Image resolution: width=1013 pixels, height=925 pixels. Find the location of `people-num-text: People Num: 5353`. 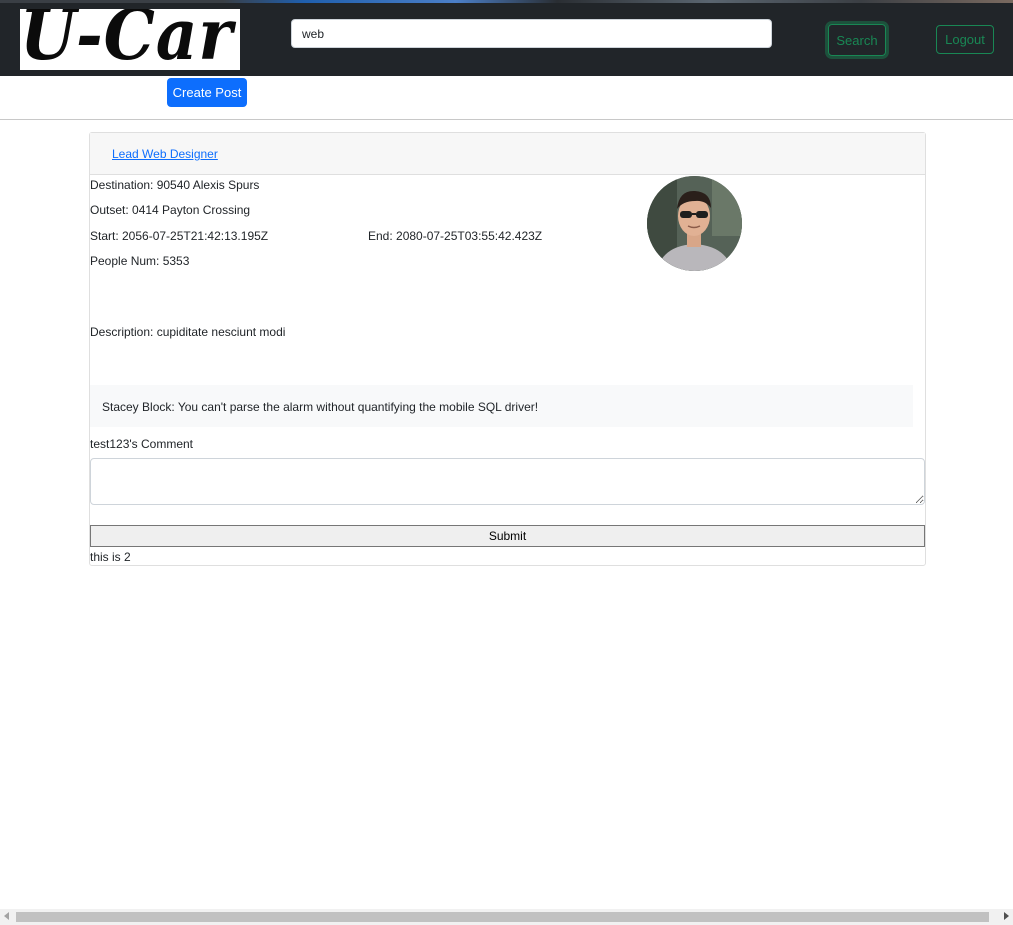

people-num-text: People Num: 5353 is located at coordinates (140, 261).